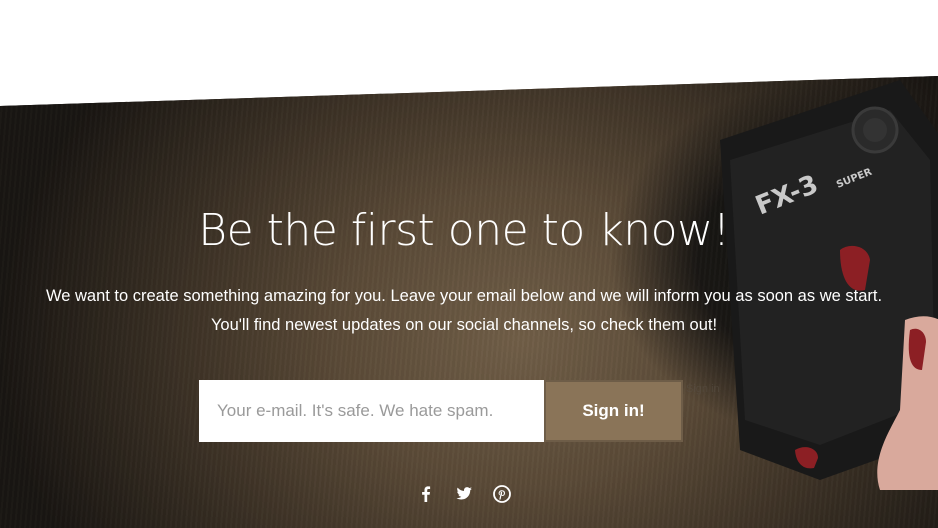  Describe the element at coordinates (426, 494) in the screenshot. I see `facebook-icon` at that location.